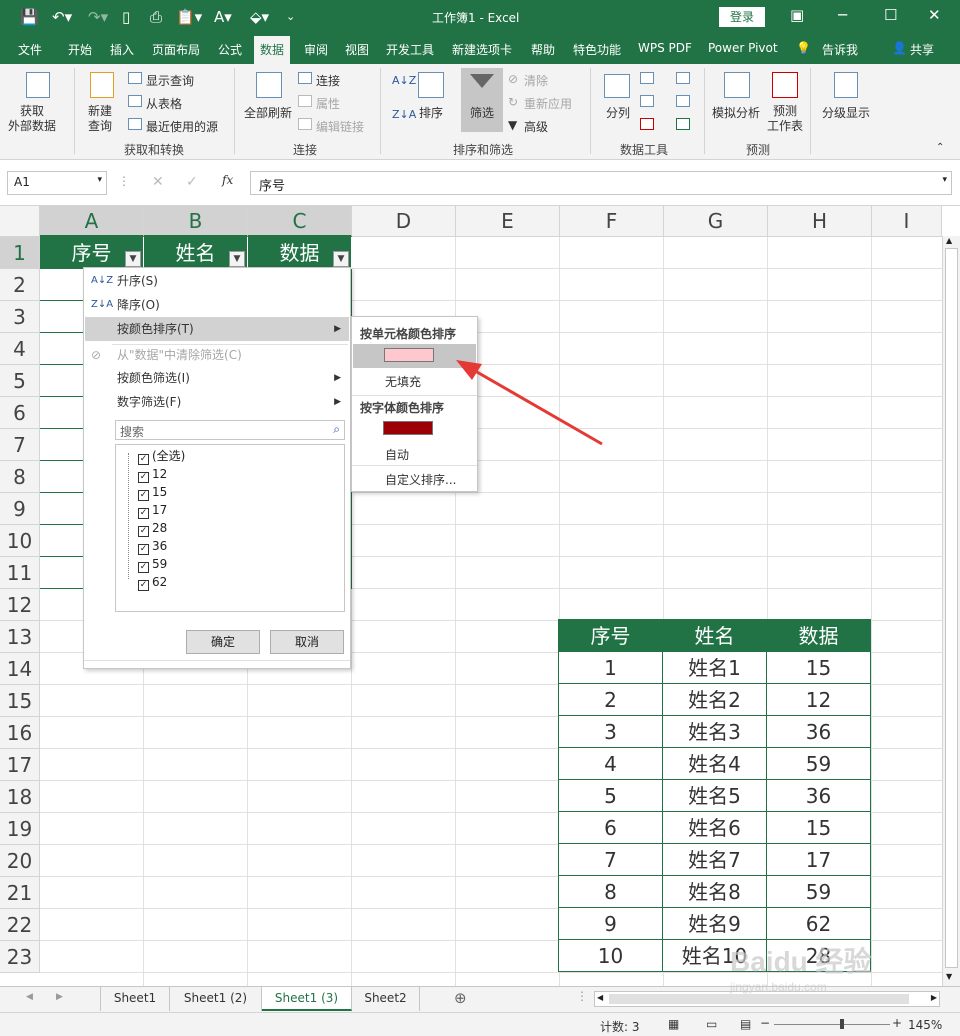 This screenshot has width=960, height=1036. What do you see at coordinates (227, 180) in the screenshot?
I see `insert-function-icon: fx` at bounding box center [227, 180].